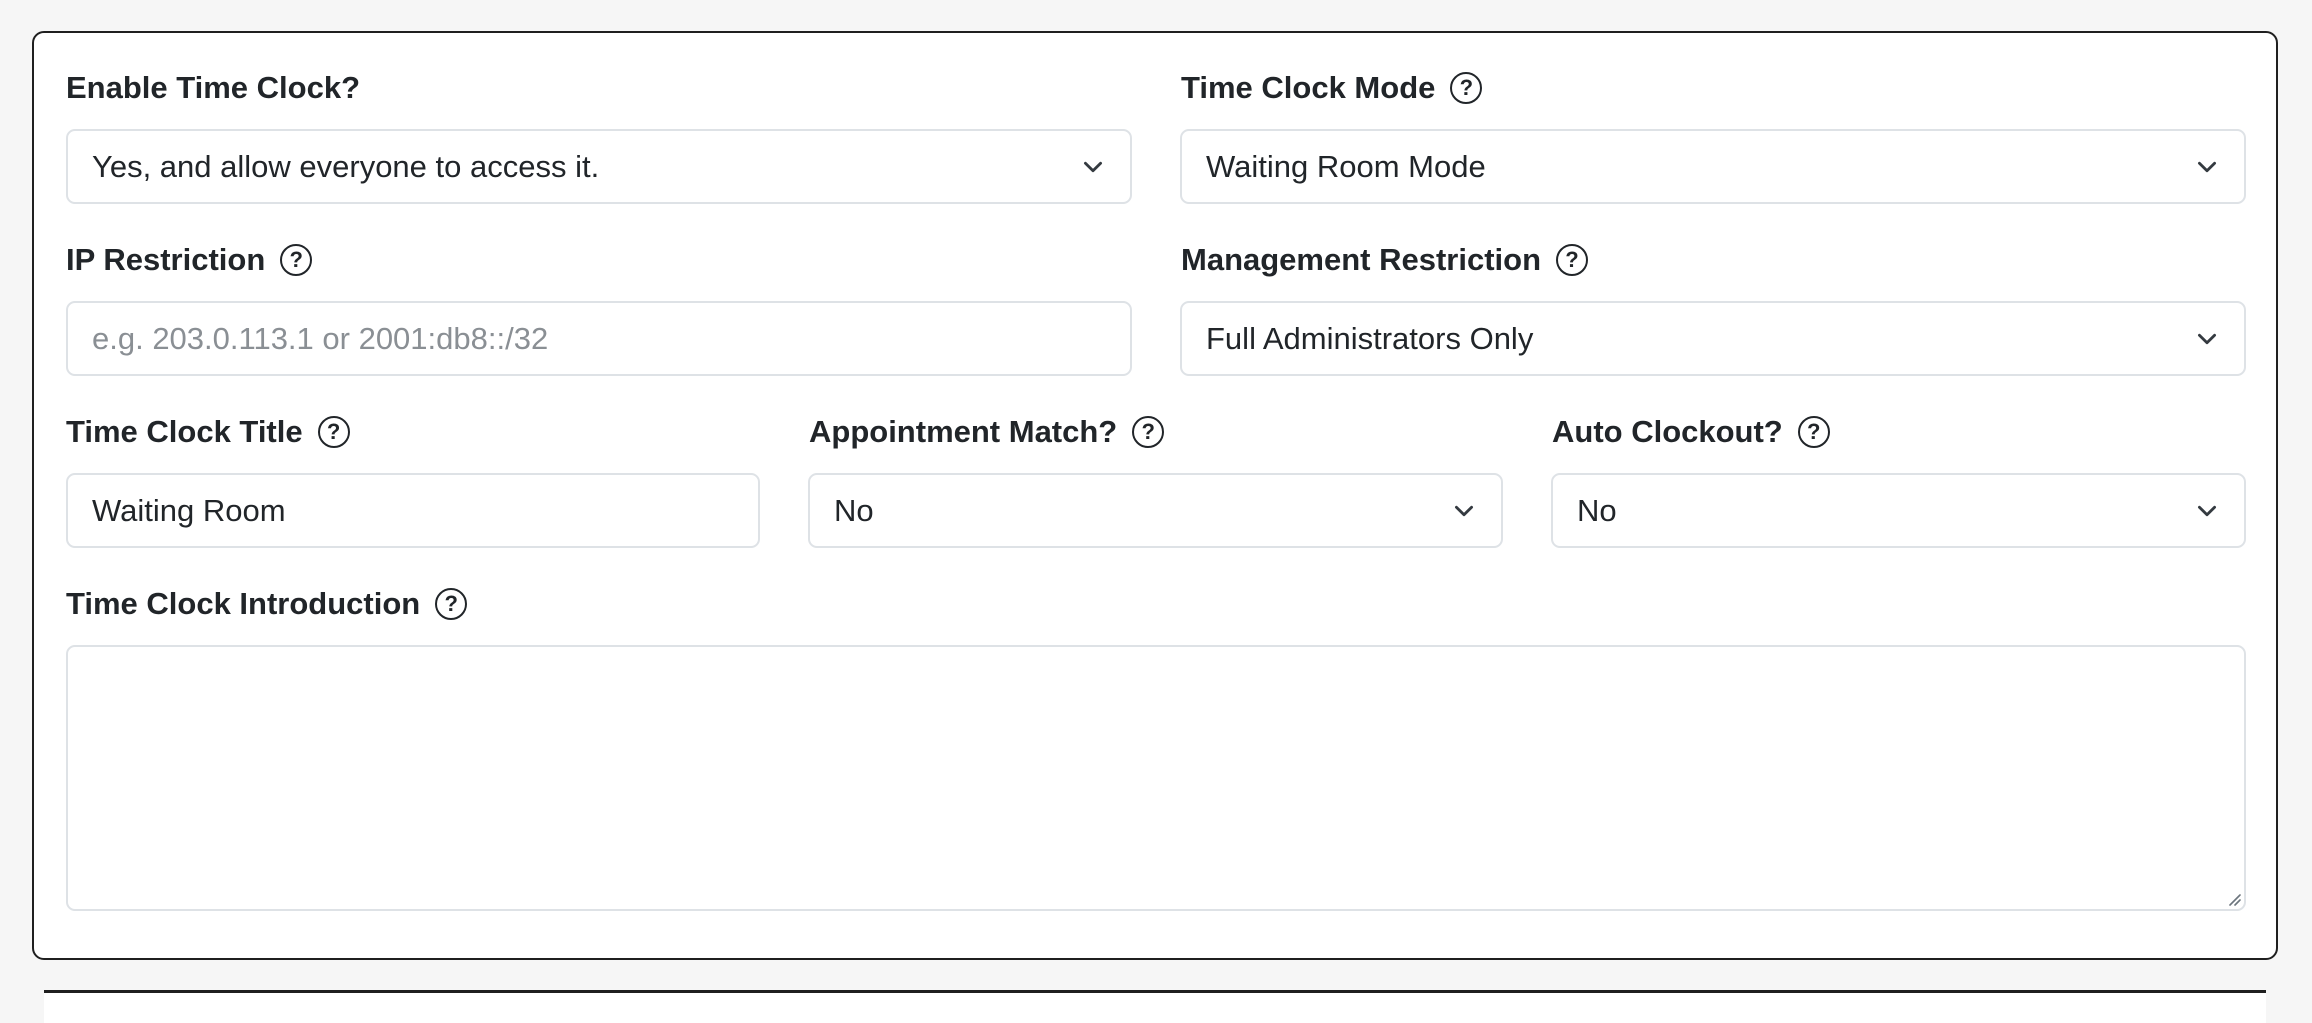  I want to click on appointment-match-value: No, so click(854, 510).